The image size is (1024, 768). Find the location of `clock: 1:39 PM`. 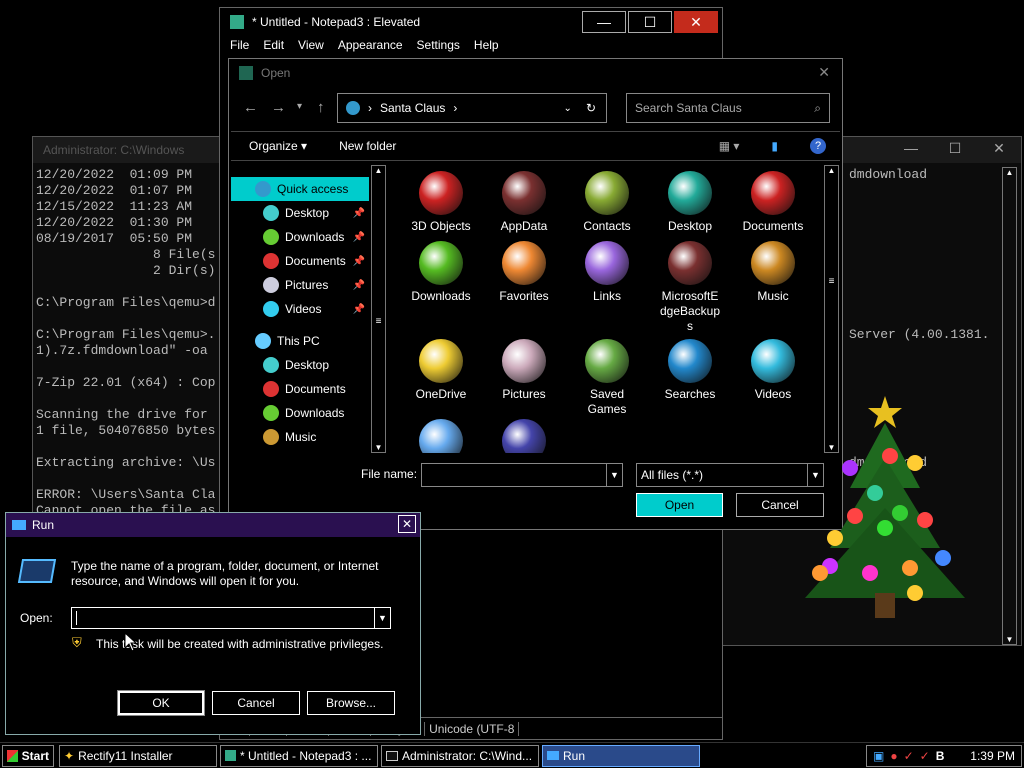

clock: 1:39 PM is located at coordinates (992, 756).